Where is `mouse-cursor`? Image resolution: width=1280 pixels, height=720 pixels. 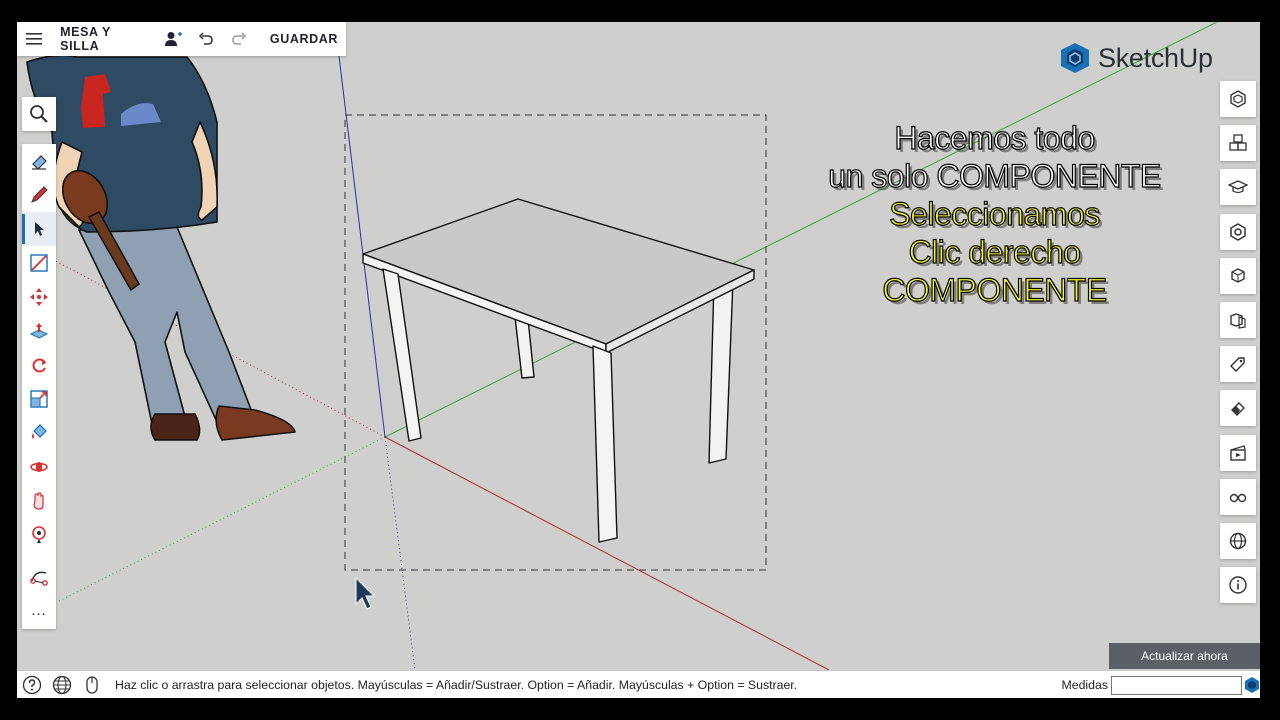
mouse-cursor is located at coordinates (365, 593).